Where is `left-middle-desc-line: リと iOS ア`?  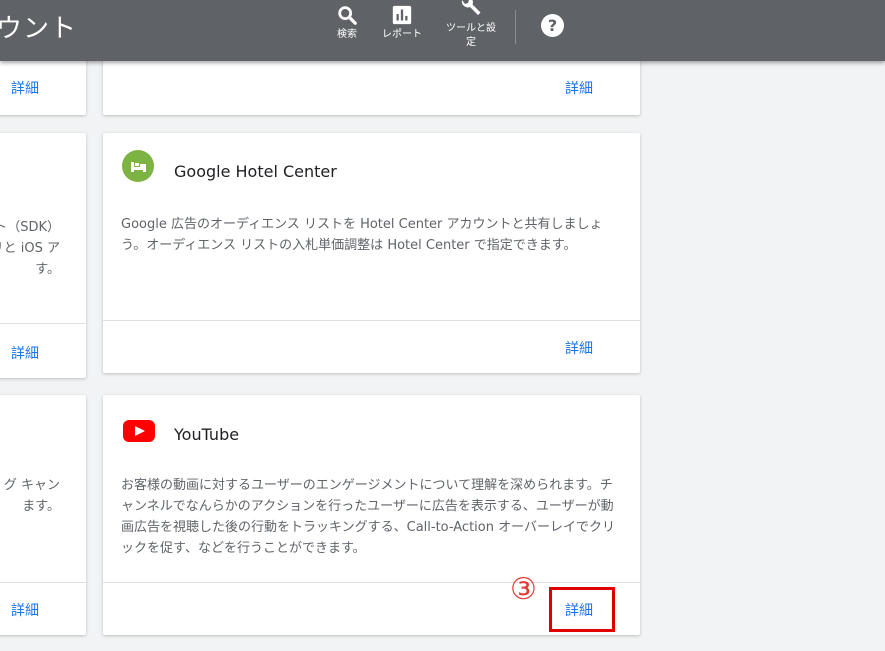 left-middle-desc-line: リと iOS ア is located at coordinates (30, 248).